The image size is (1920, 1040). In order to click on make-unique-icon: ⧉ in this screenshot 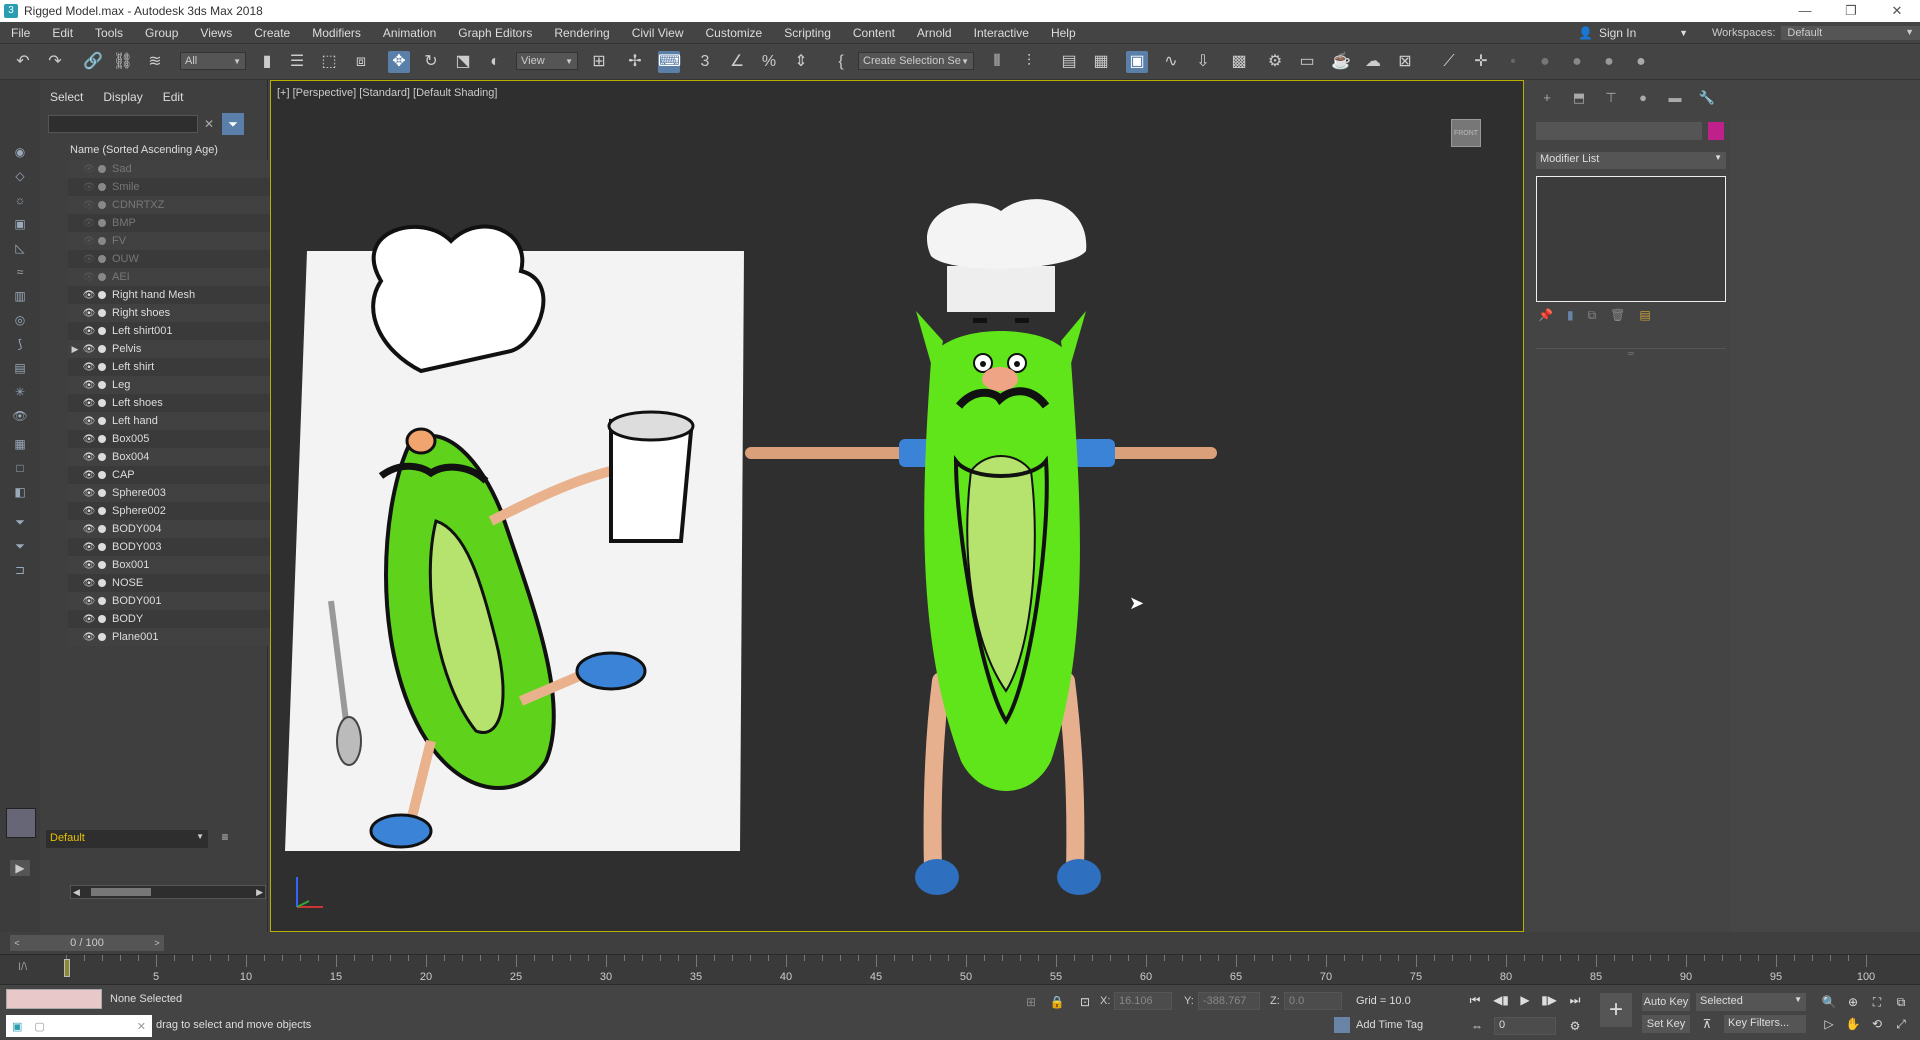, I will do `click(1592, 315)`.